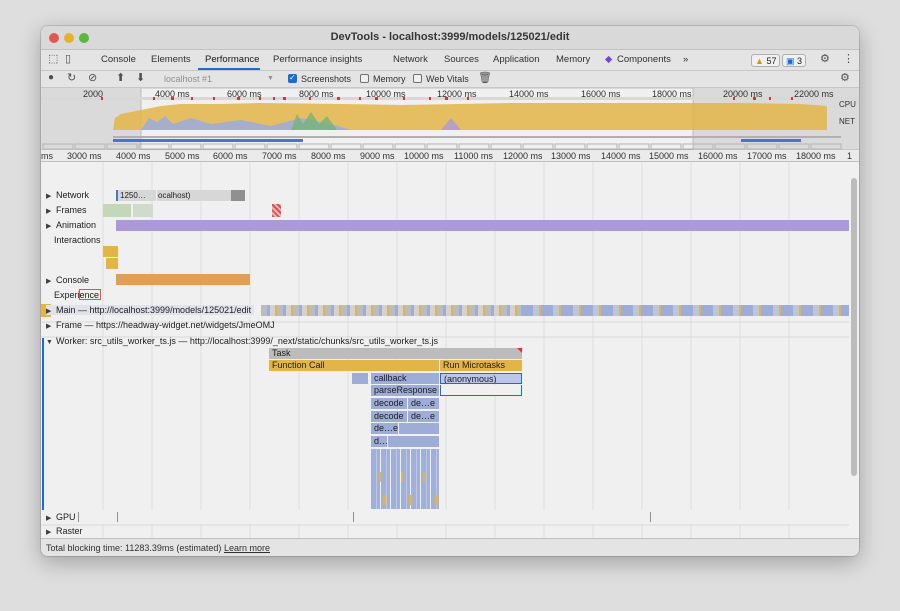 The height and width of the screenshot is (611, 900). I want to click on flame-anonymous-selected: (anonymous), so click(481, 378).